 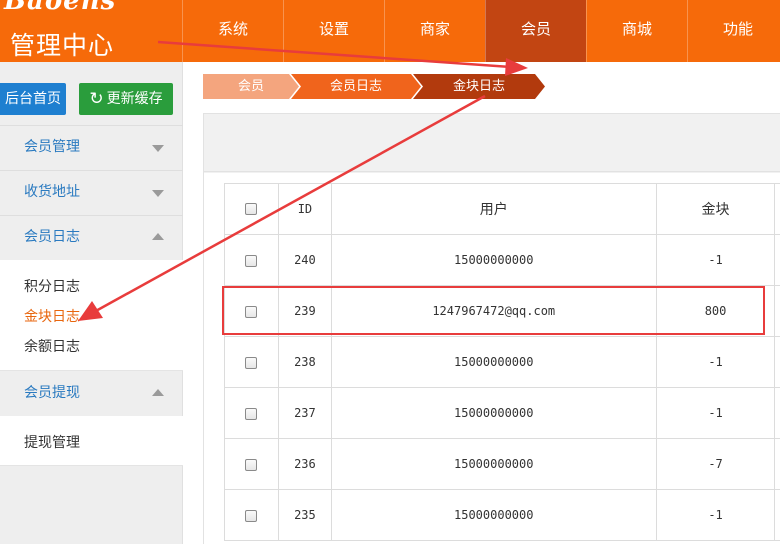 I want to click on column-header-id: ID, so click(x=304, y=209).